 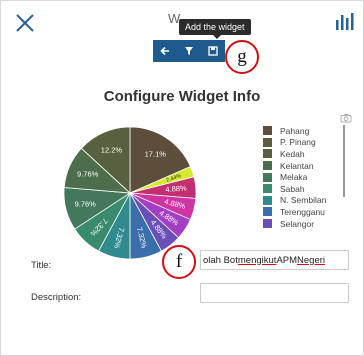 I want to click on back-button, so click(x=165, y=51).